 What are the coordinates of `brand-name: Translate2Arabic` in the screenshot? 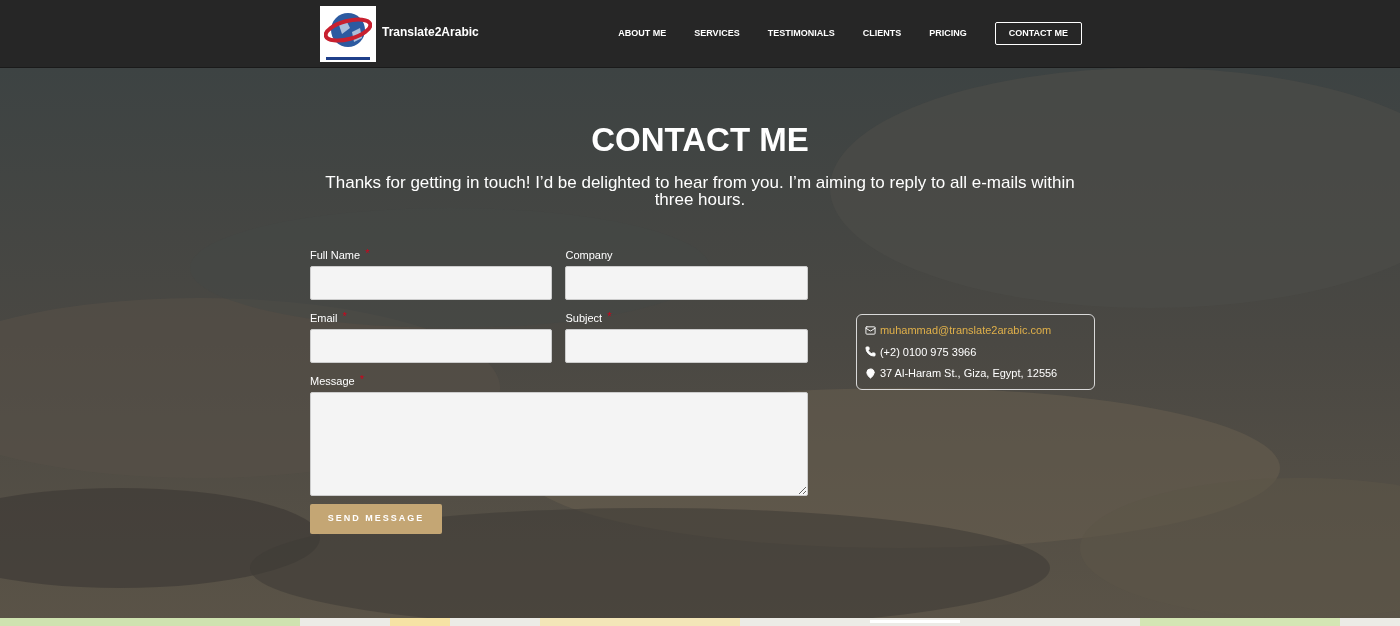 It's located at (430, 31).